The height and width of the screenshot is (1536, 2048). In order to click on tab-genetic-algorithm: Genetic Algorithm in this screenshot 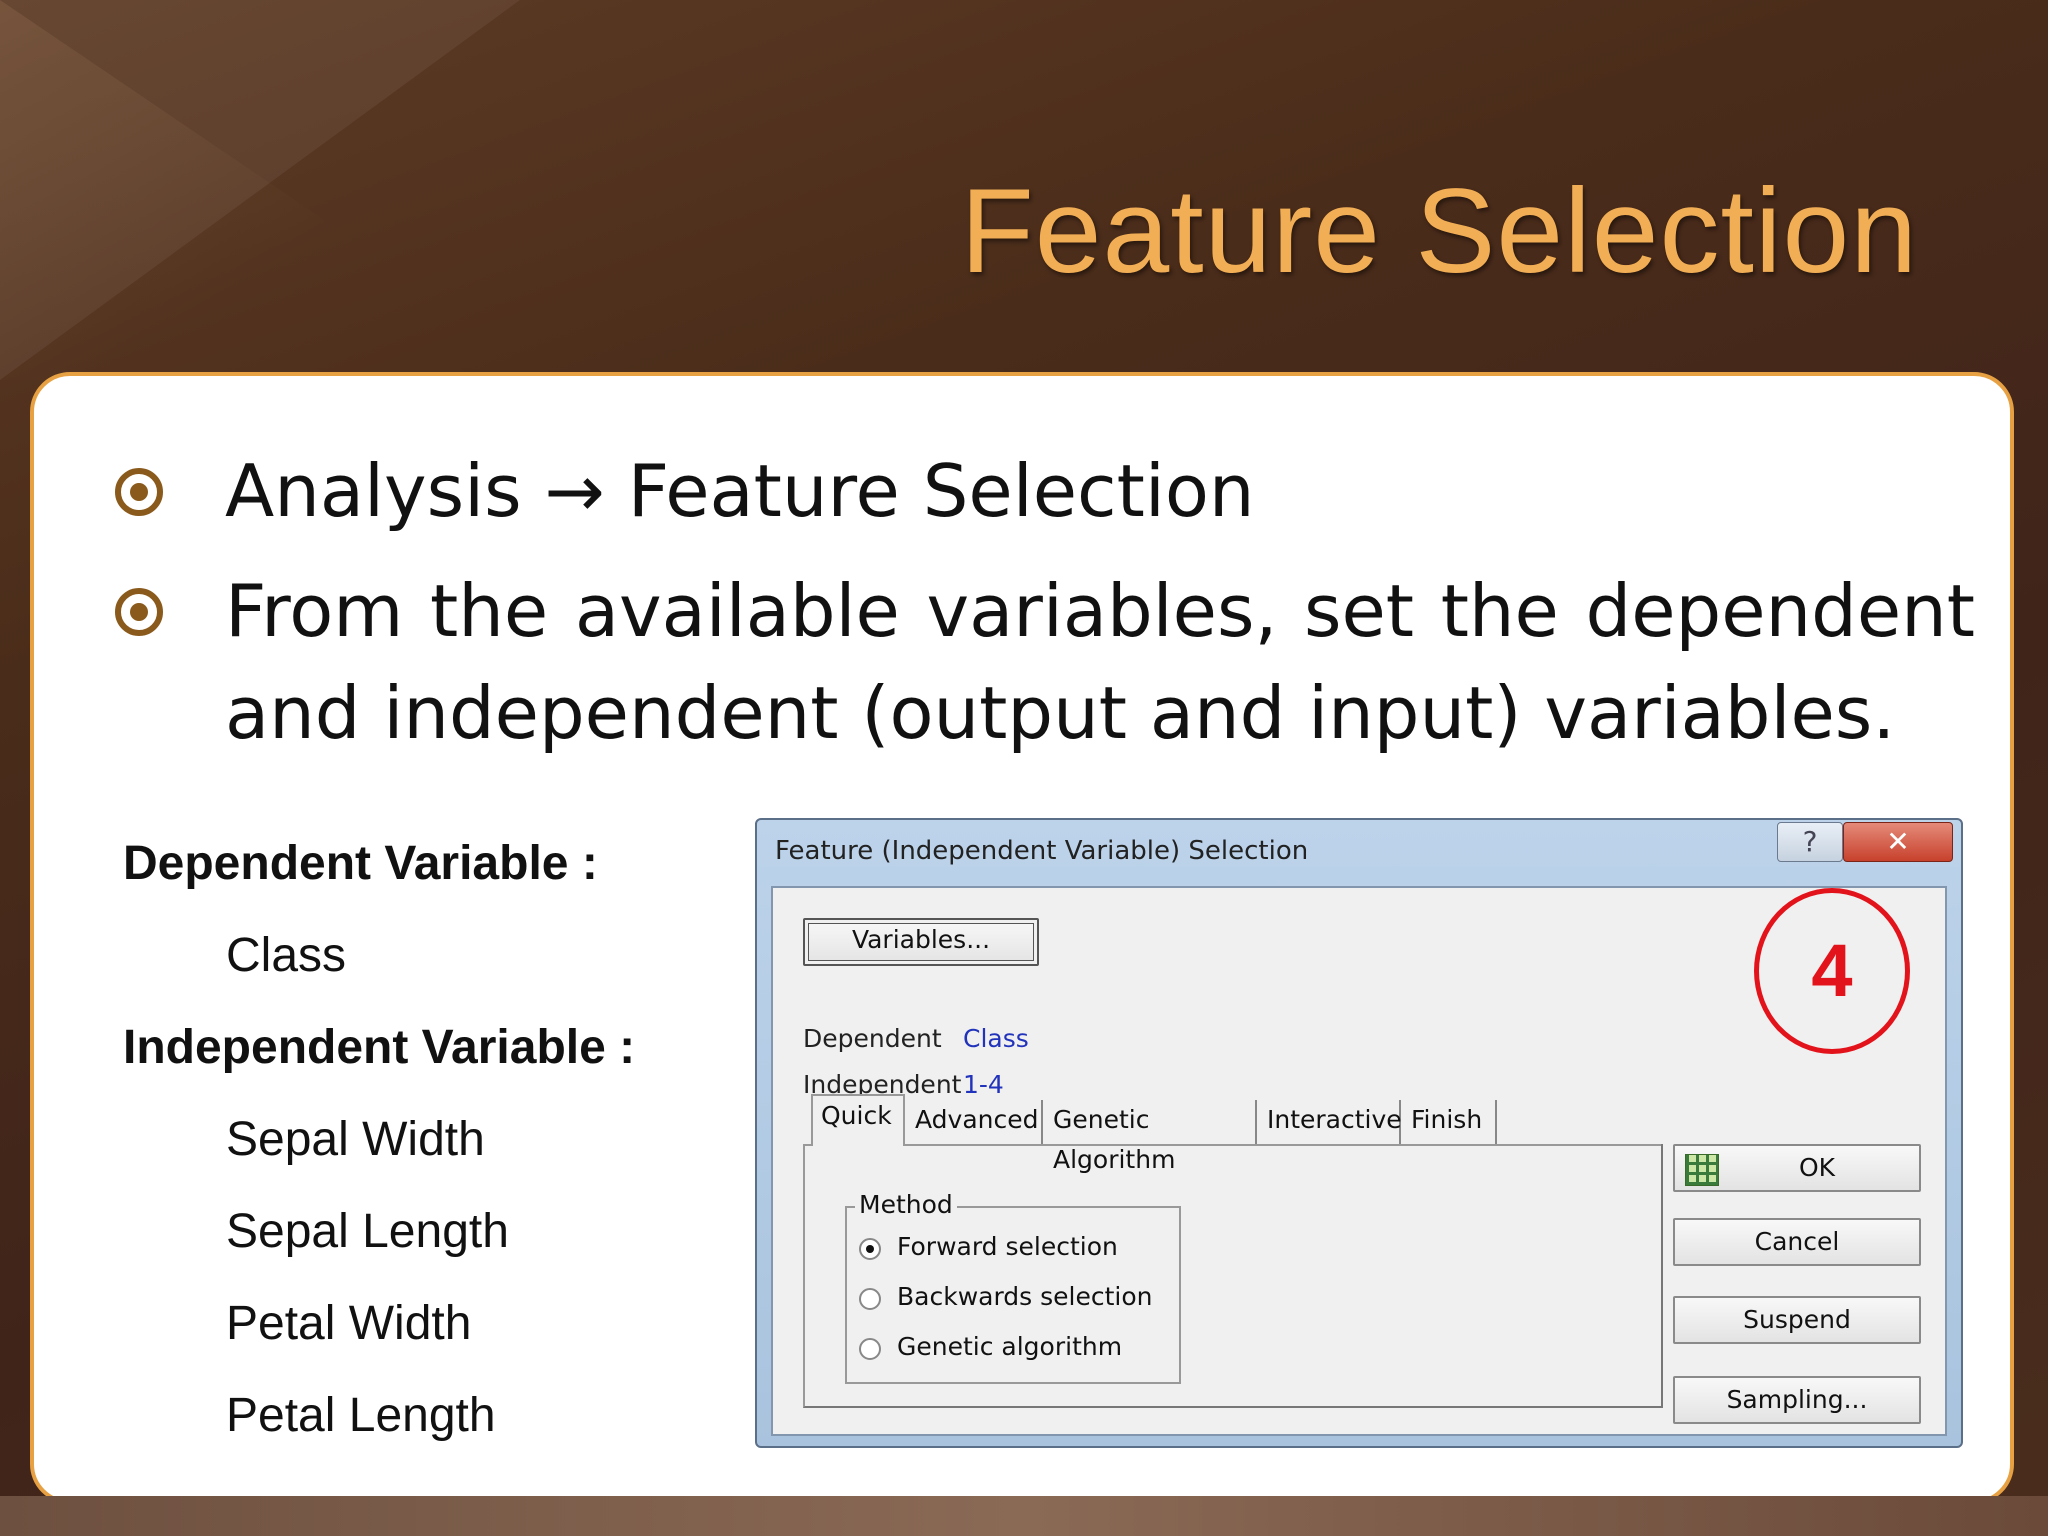, I will do `click(1151, 1137)`.